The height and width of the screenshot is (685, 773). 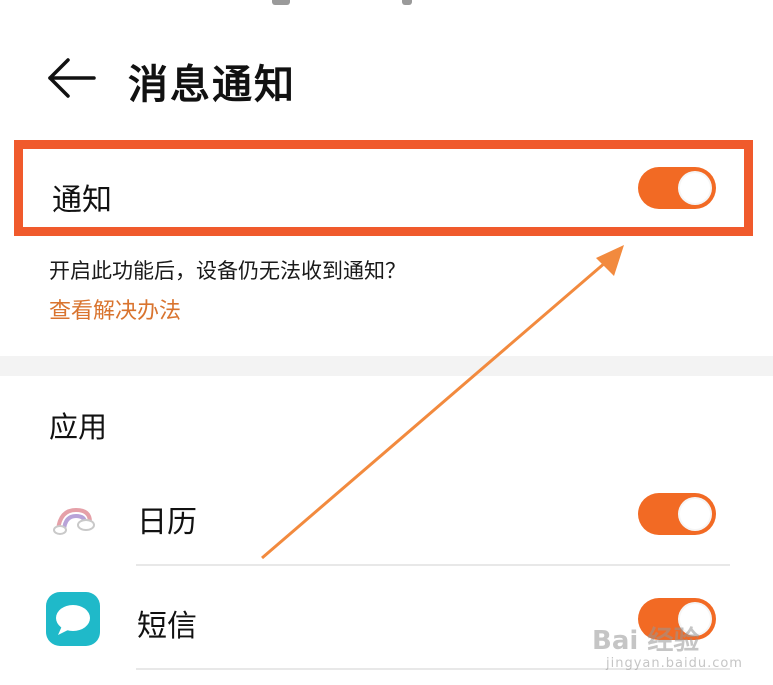 I want to click on notification-toggle, so click(x=677, y=188).